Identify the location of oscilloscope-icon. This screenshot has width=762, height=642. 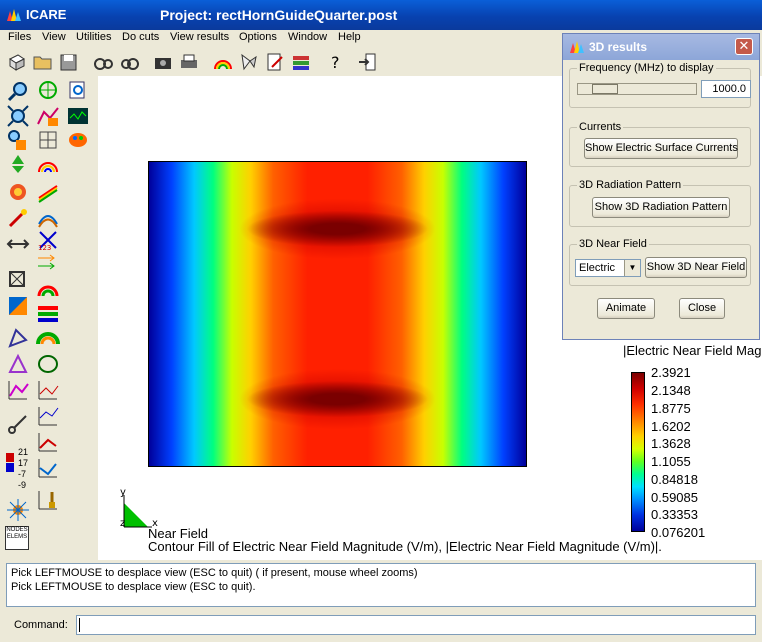
(78, 116).